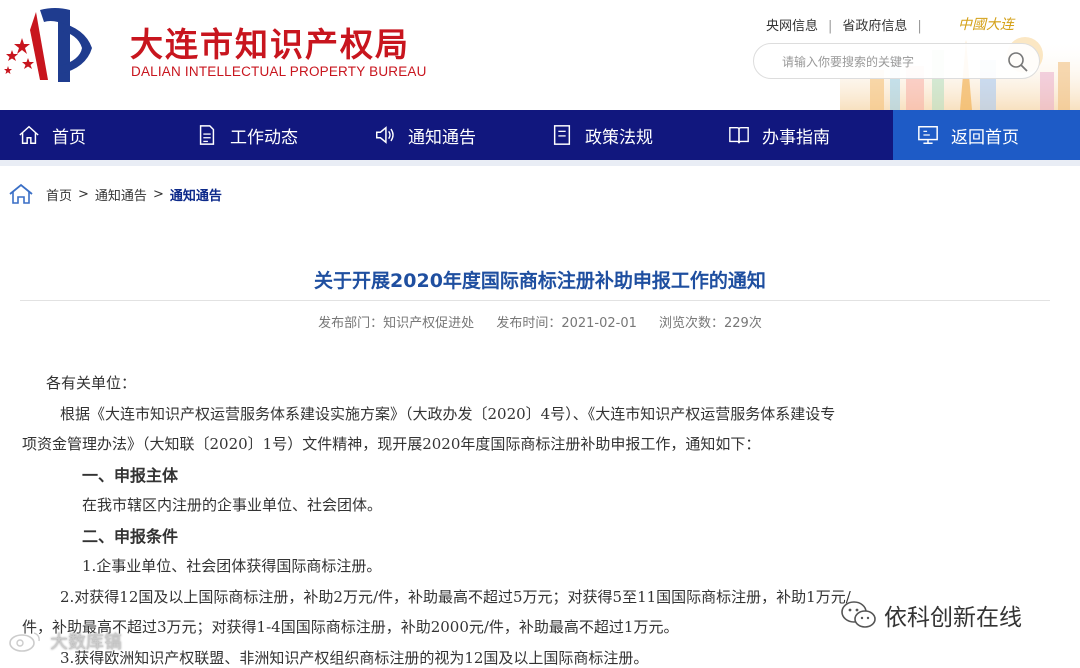 This screenshot has height=668, width=1080. I want to click on top-links: 央网信息 | 省政府信息 |, so click(849, 24).